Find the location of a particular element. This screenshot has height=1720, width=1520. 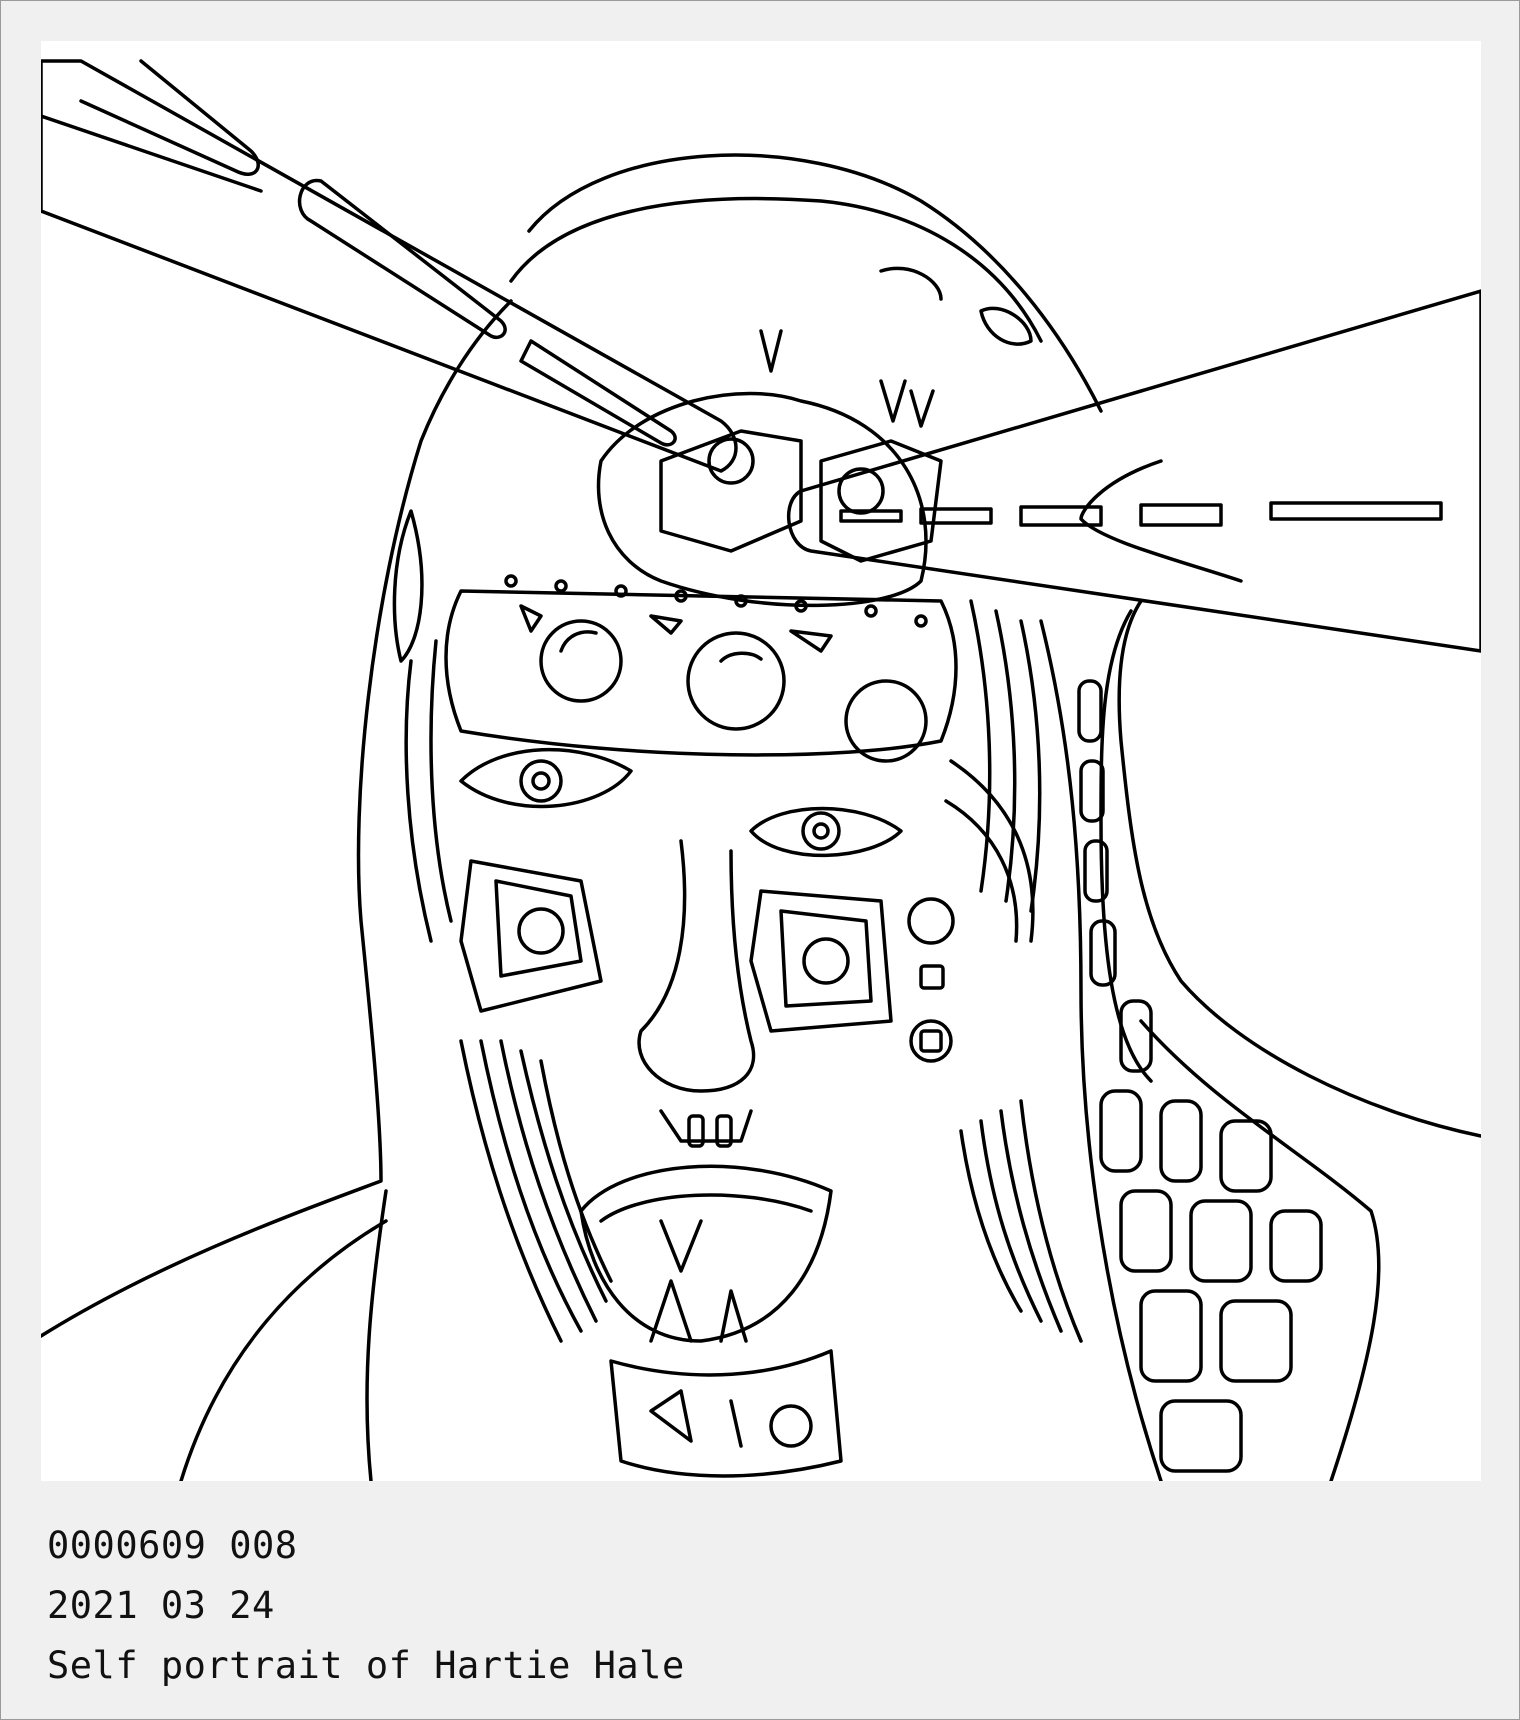

caption-id: 0000609 008 is located at coordinates (172, 1545).